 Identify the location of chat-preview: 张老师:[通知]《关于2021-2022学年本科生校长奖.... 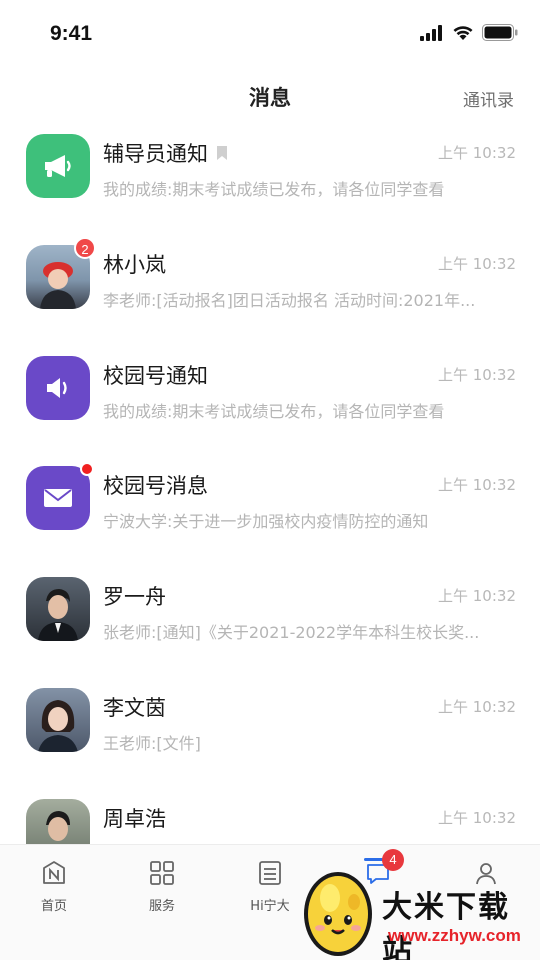
(291, 633).